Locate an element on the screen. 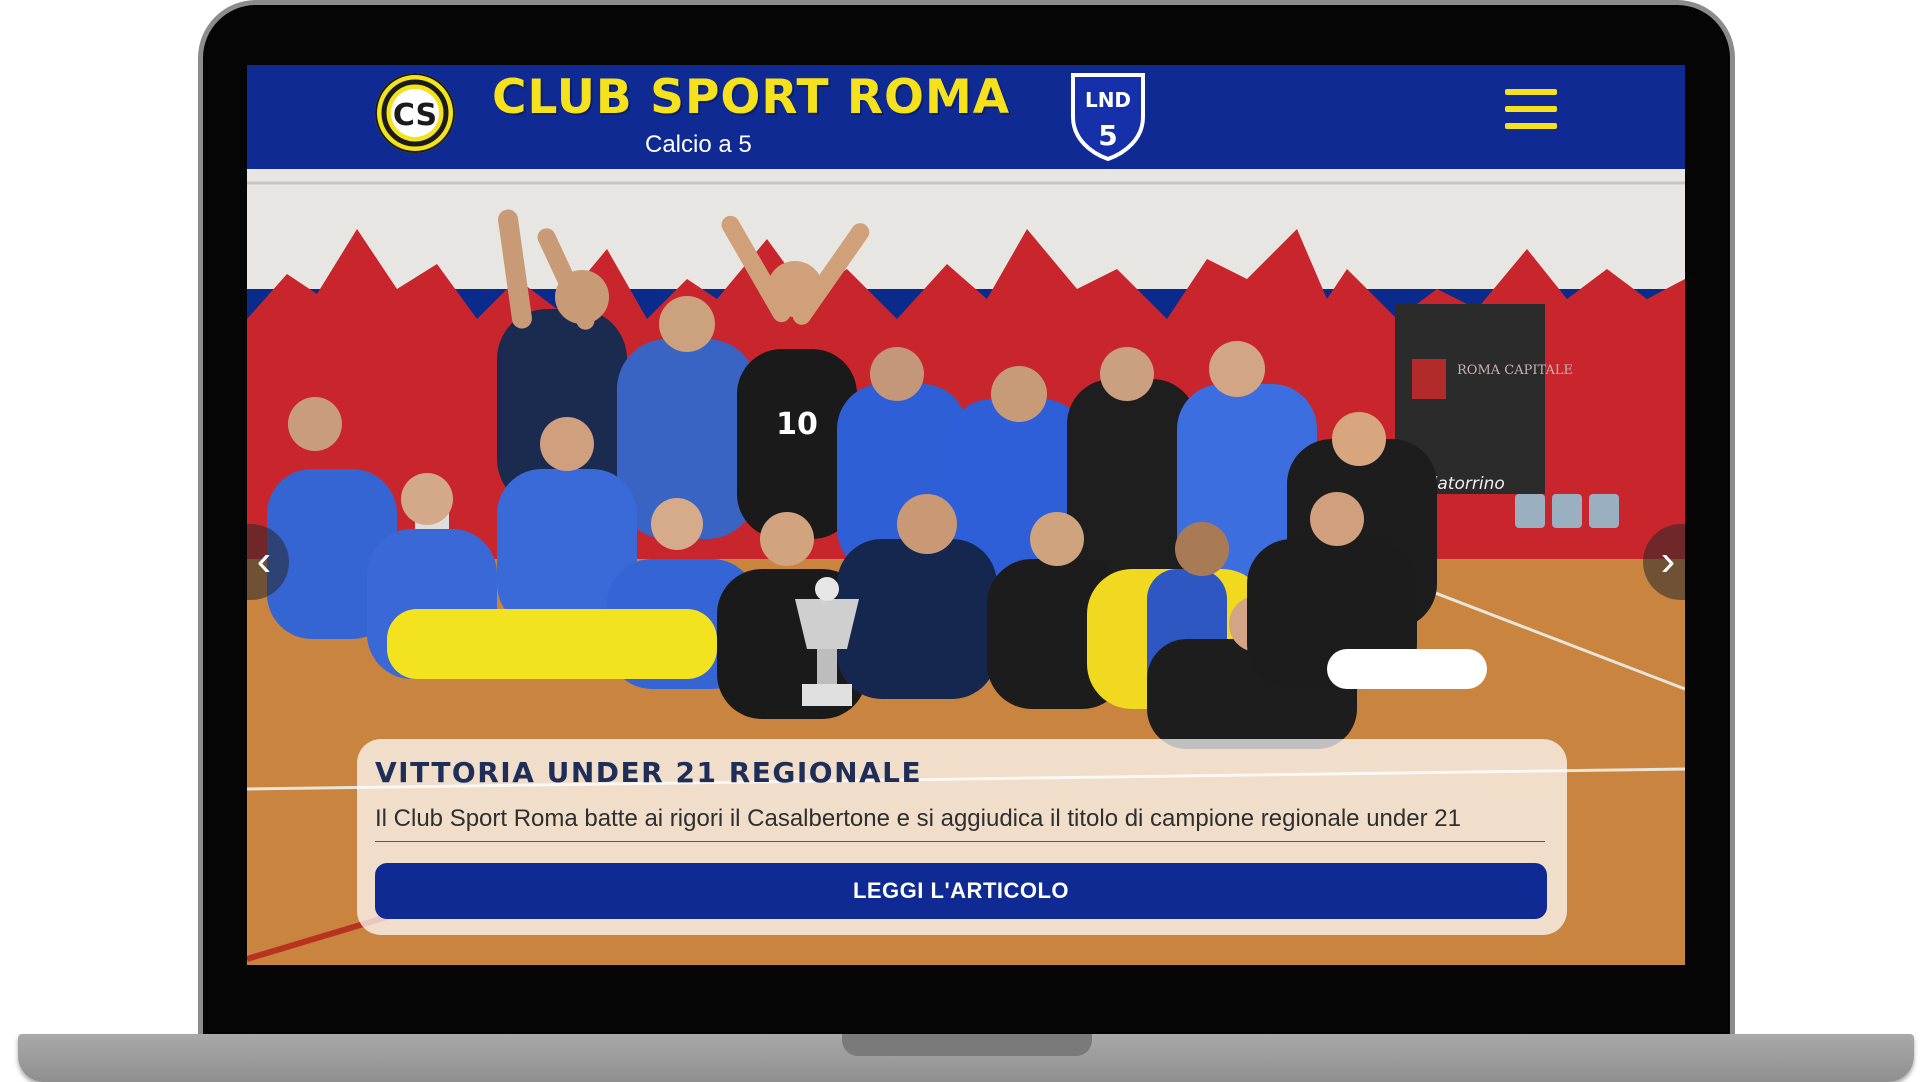 The image size is (1920, 1082). club-logo-icon: CS is located at coordinates (415, 113).